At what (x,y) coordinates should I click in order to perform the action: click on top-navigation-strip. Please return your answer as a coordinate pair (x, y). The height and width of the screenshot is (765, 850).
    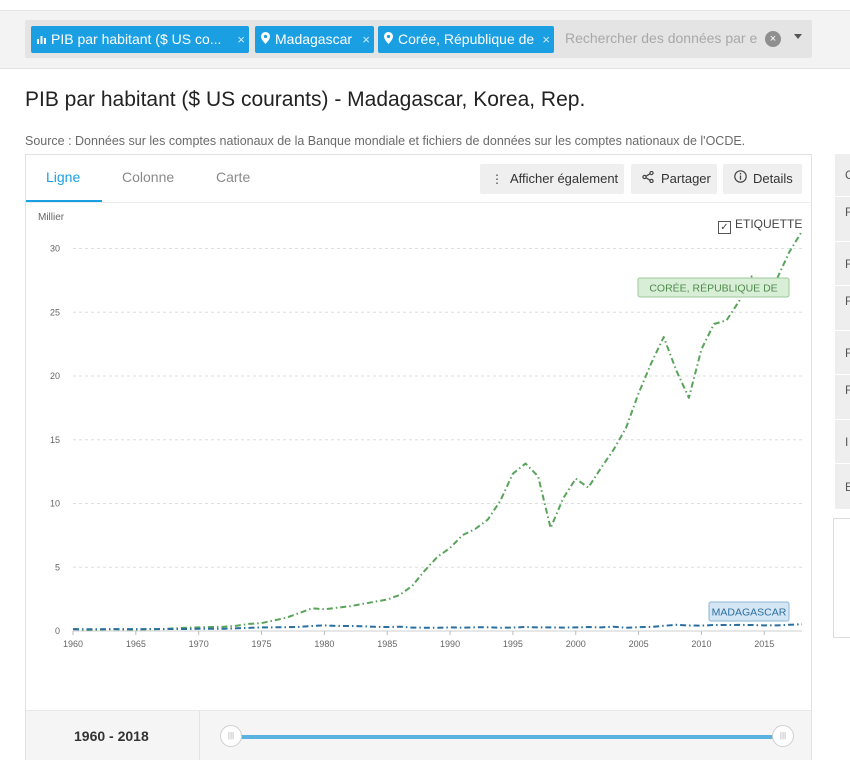
    Looking at the image, I should click on (425, 5).